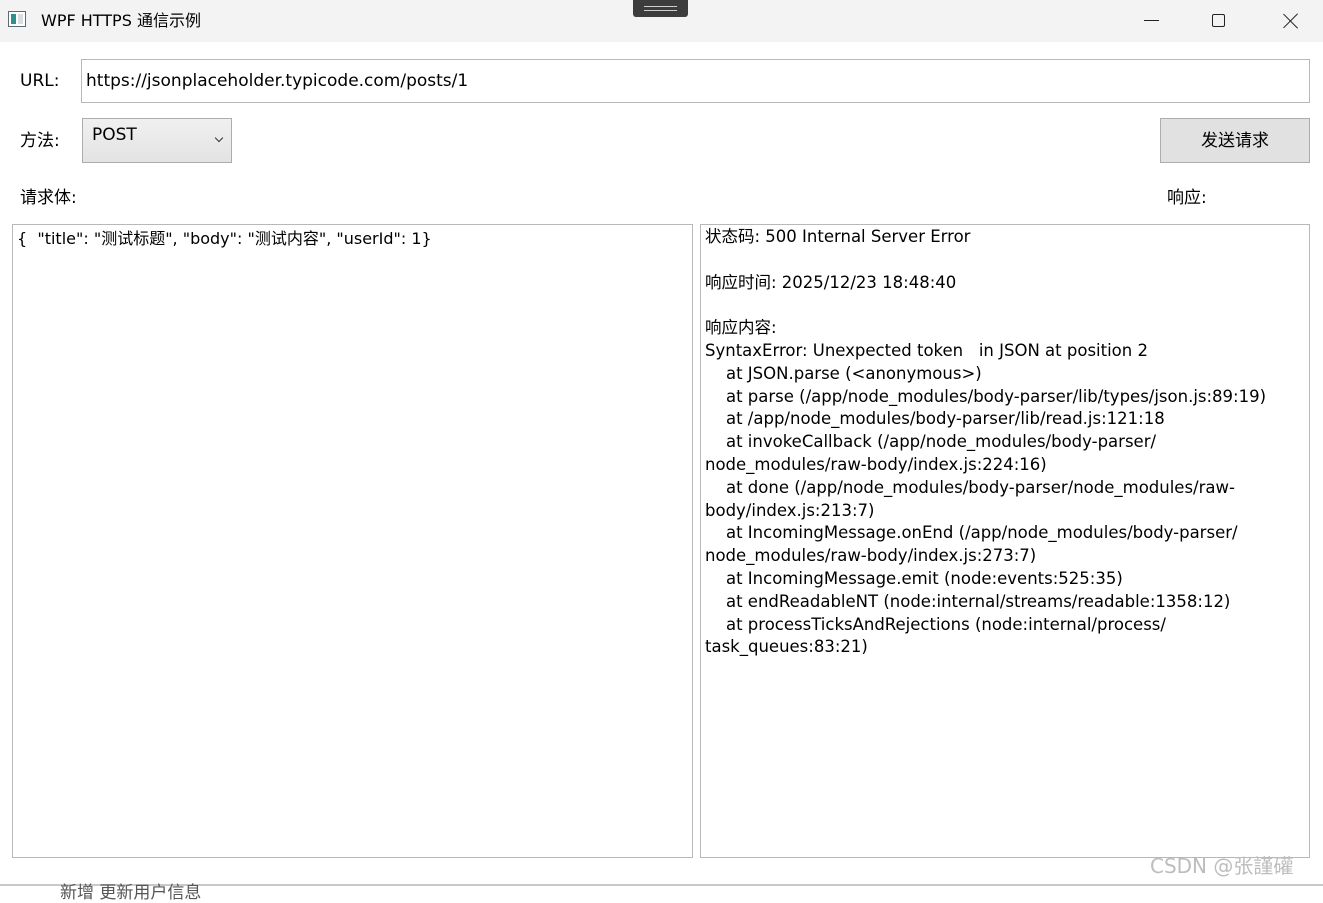 The image size is (1323, 903). What do you see at coordinates (219, 139) in the screenshot?
I see `chevron-down-icon` at bounding box center [219, 139].